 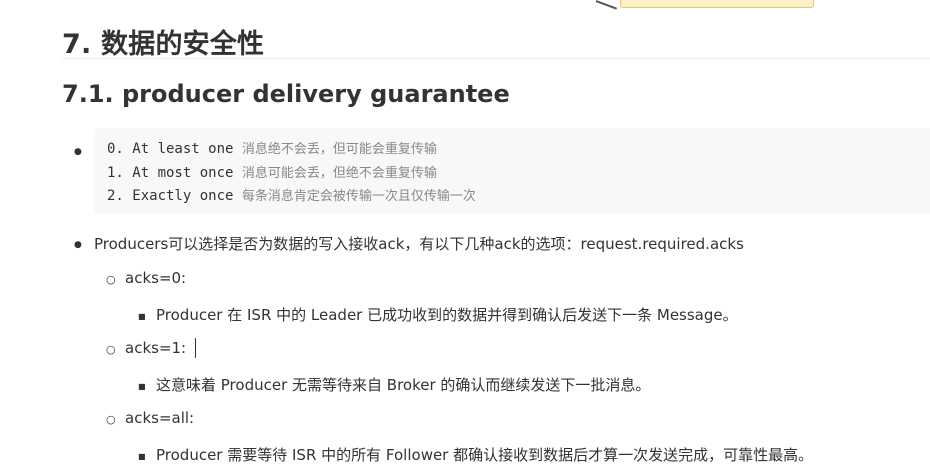 I want to click on acks-label: acks=1:, so click(x=156, y=348).